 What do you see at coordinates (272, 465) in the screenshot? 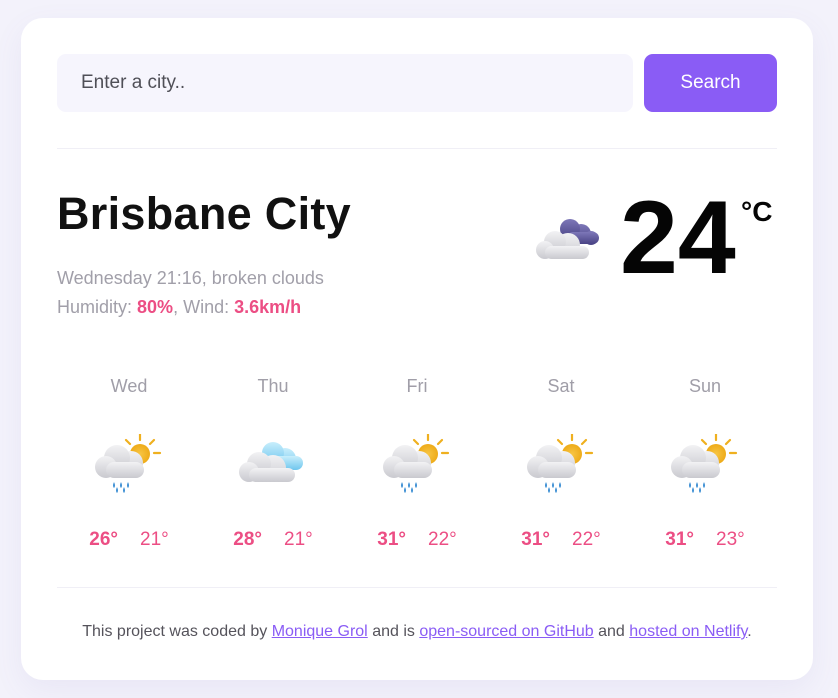
I see `cloudy-icon` at bounding box center [272, 465].